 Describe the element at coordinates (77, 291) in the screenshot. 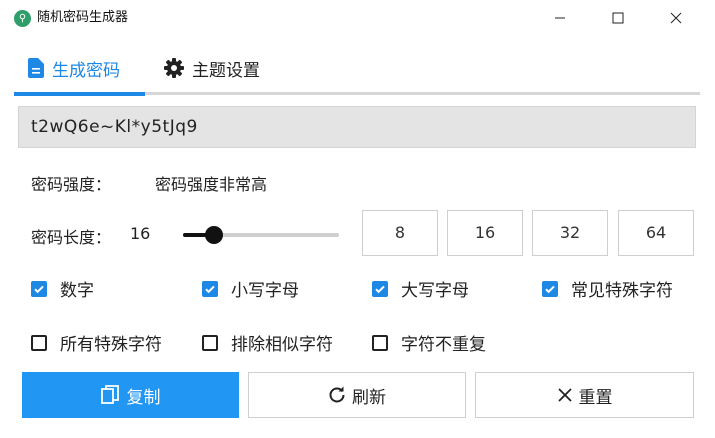

I see `option-label: 数字` at that location.